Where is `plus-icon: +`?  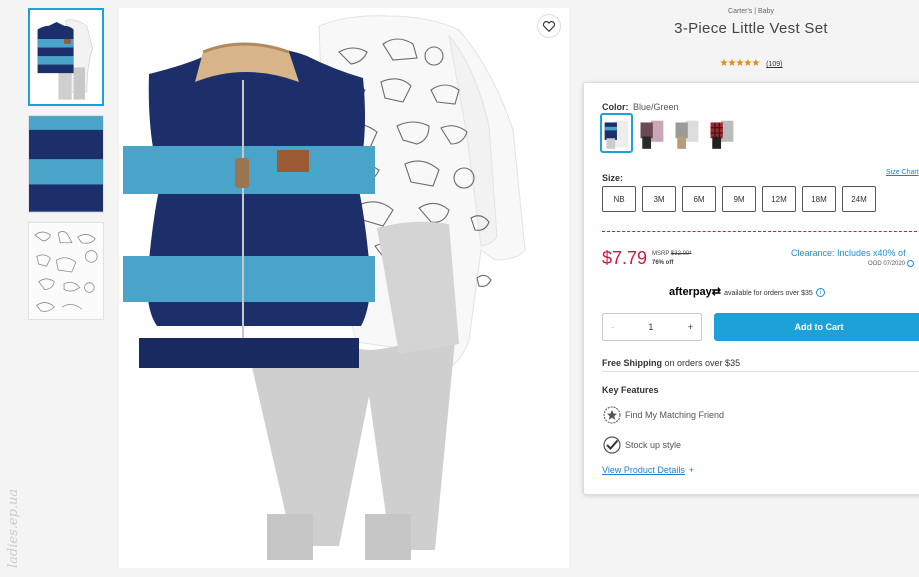 plus-icon: + is located at coordinates (691, 470).